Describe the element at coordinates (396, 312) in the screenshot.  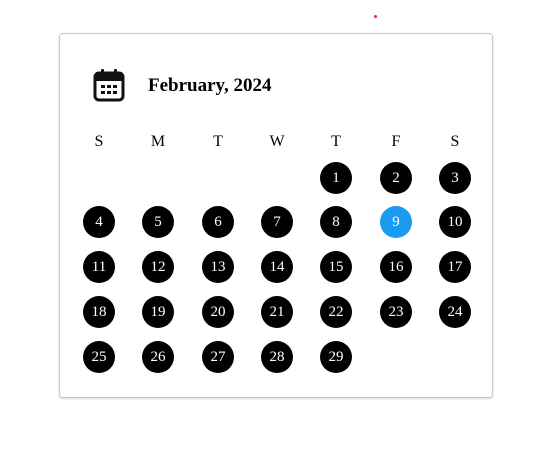
I see `day-cell: 23` at that location.